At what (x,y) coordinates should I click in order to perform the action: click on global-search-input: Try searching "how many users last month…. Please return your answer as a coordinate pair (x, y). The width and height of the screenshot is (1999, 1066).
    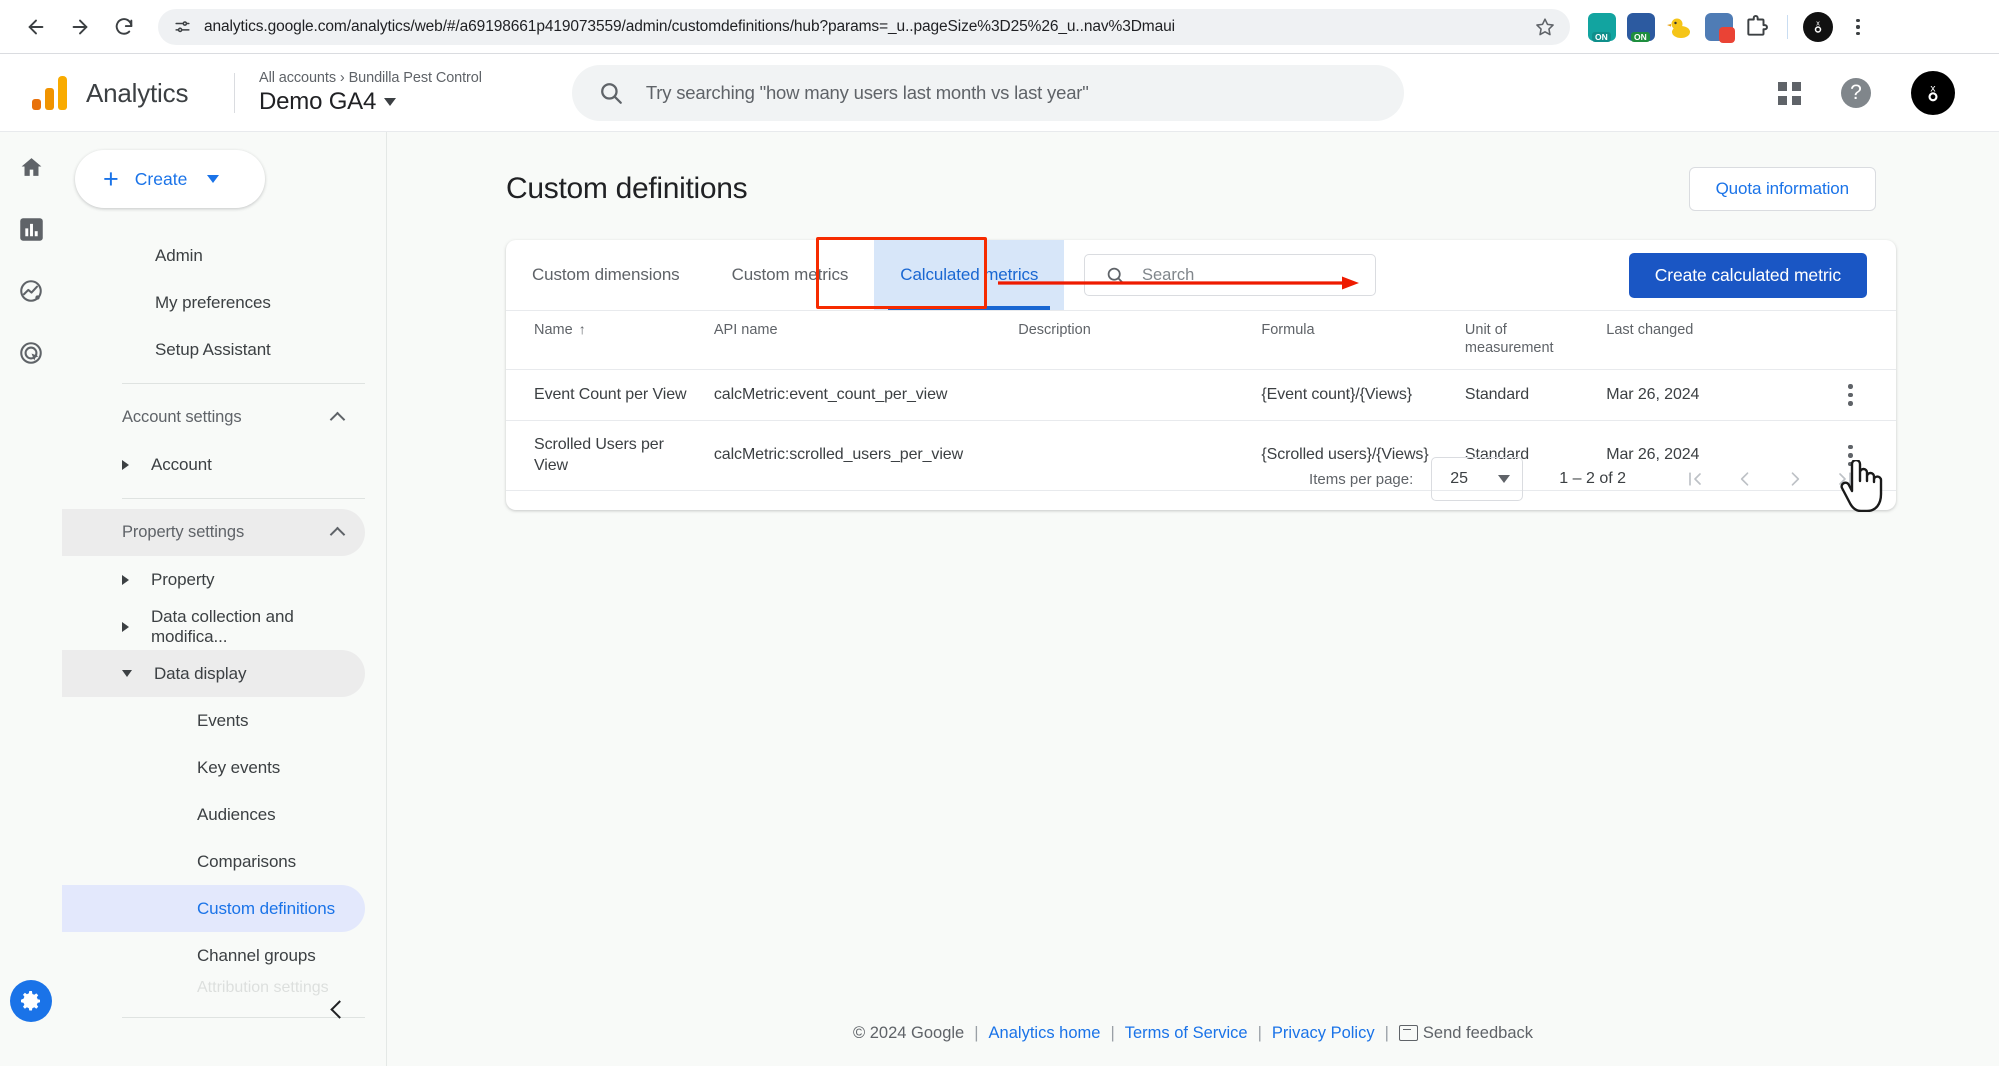
    Looking at the image, I should click on (987, 93).